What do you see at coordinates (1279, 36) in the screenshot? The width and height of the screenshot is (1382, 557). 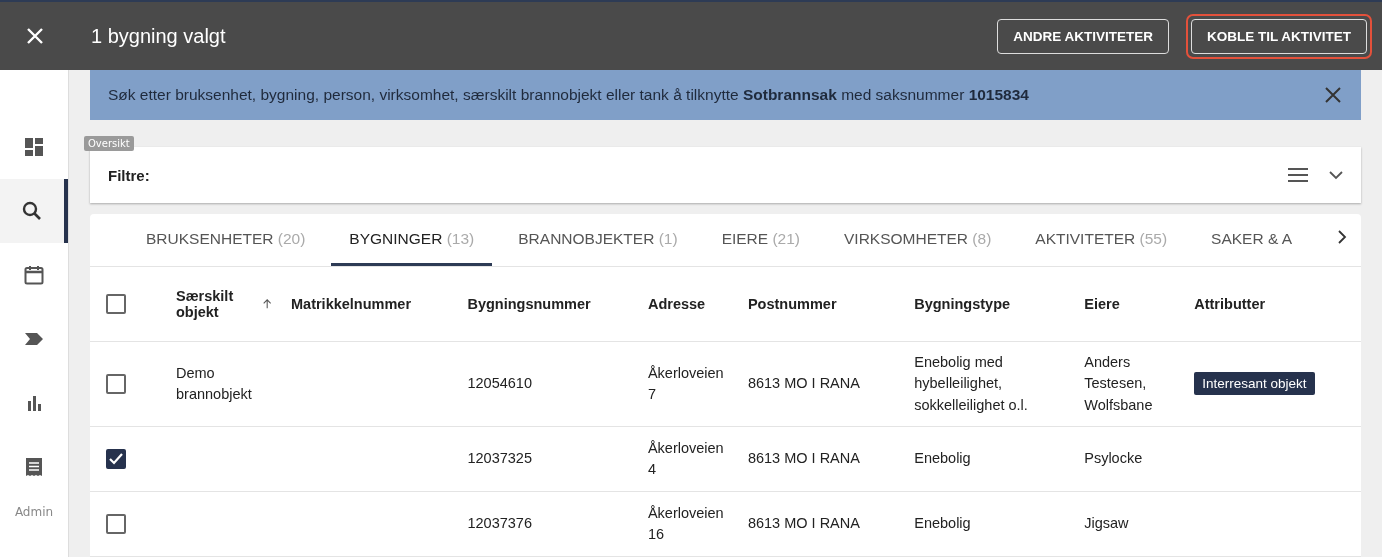 I see `action-button: KOBLE TIL AKTIVITET` at bounding box center [1279, 36].